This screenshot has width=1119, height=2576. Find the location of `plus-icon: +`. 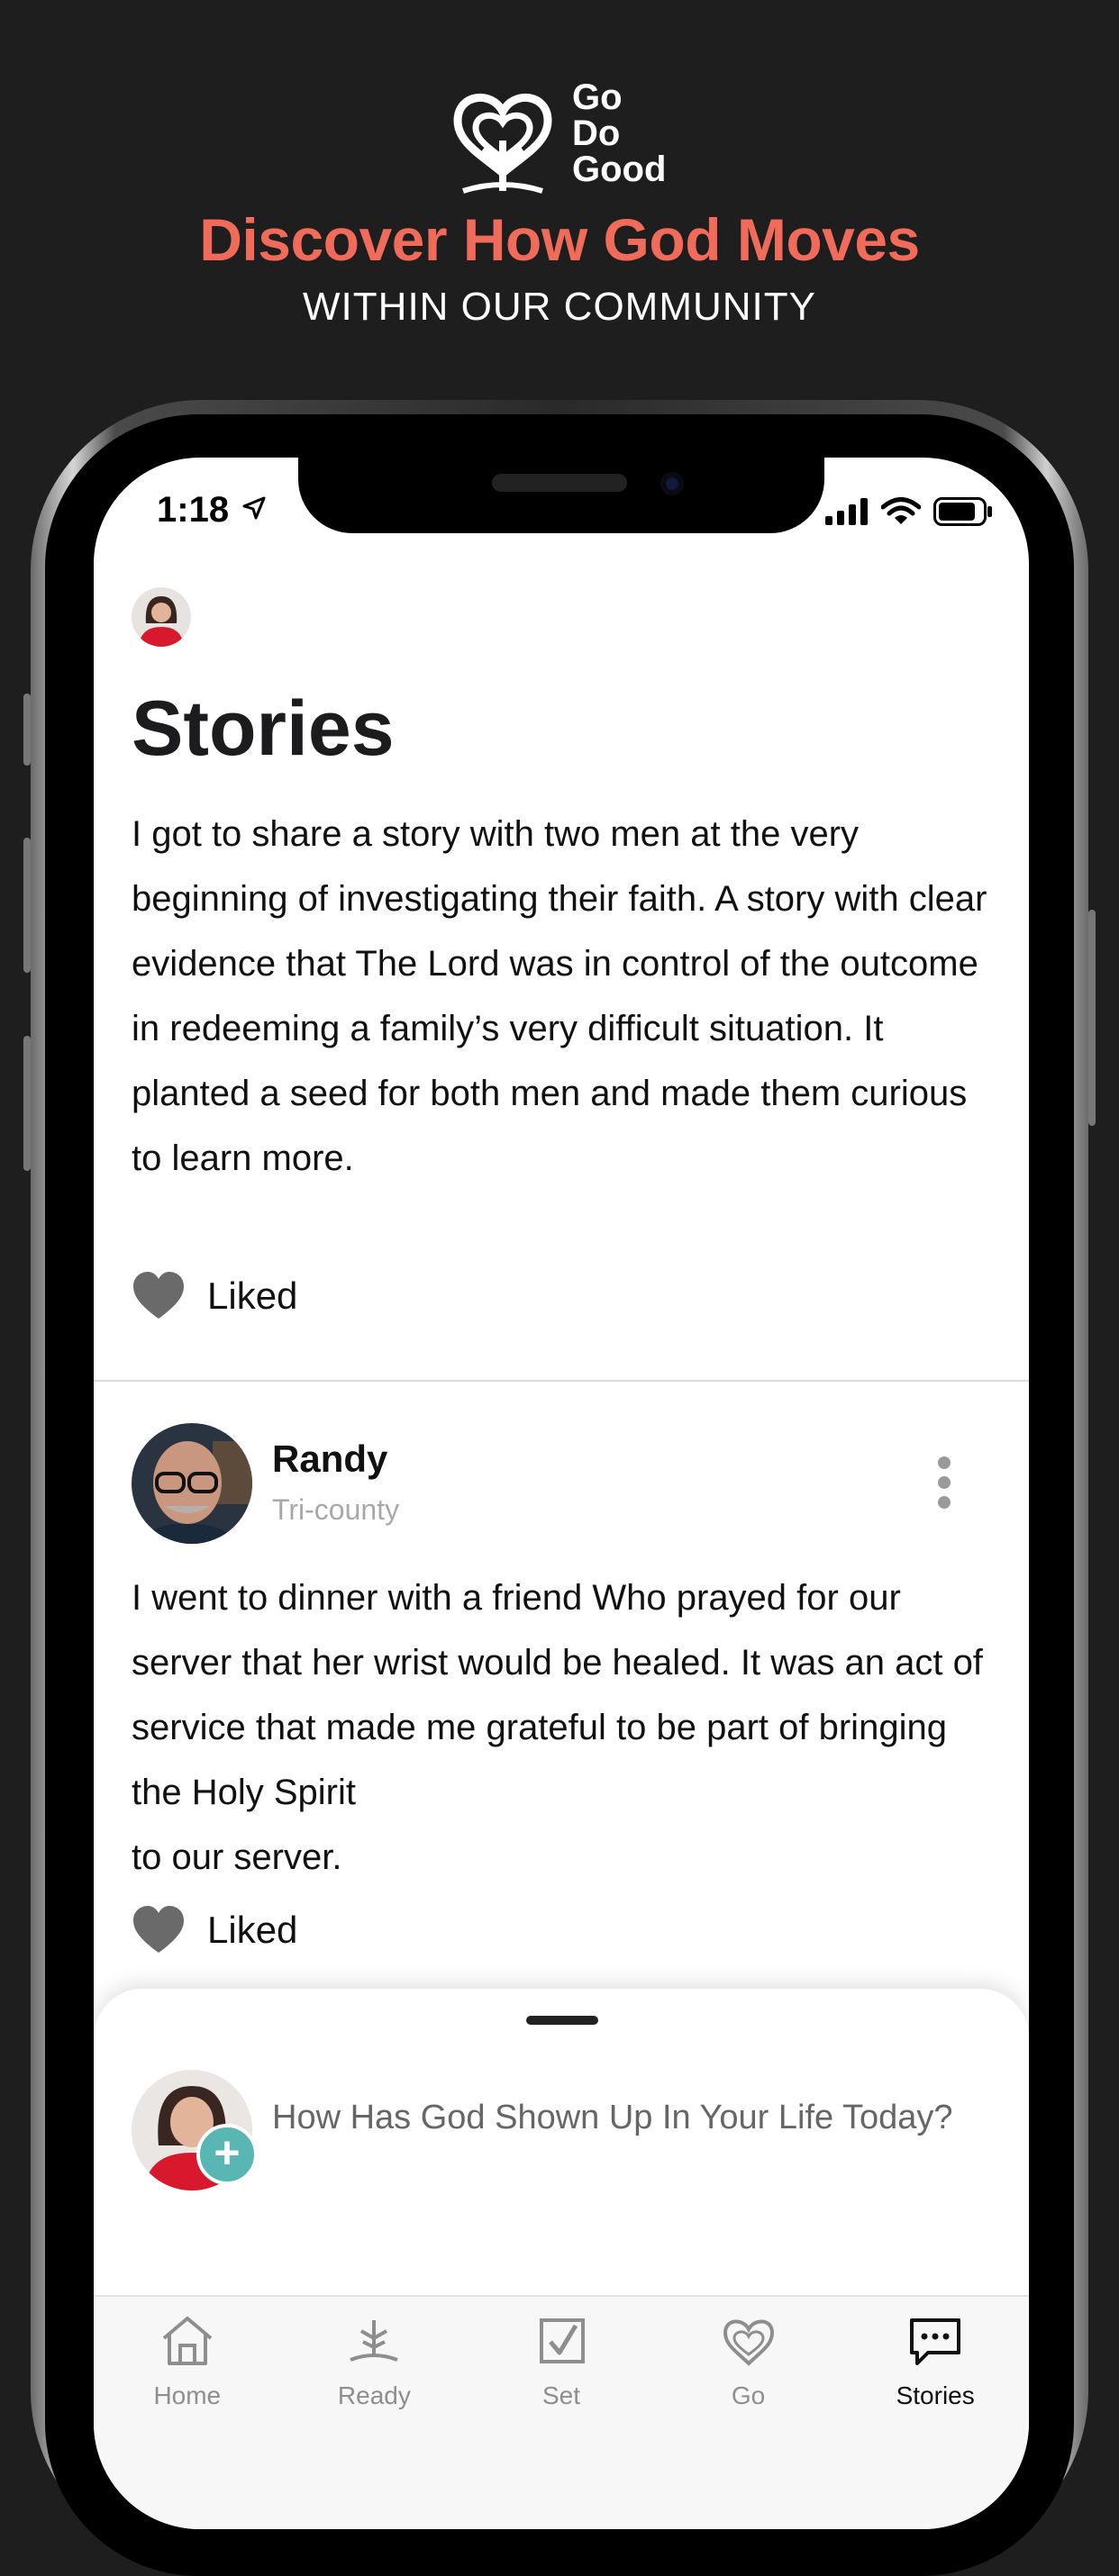

plus-icon: + is located at coordinates (228, 2152).